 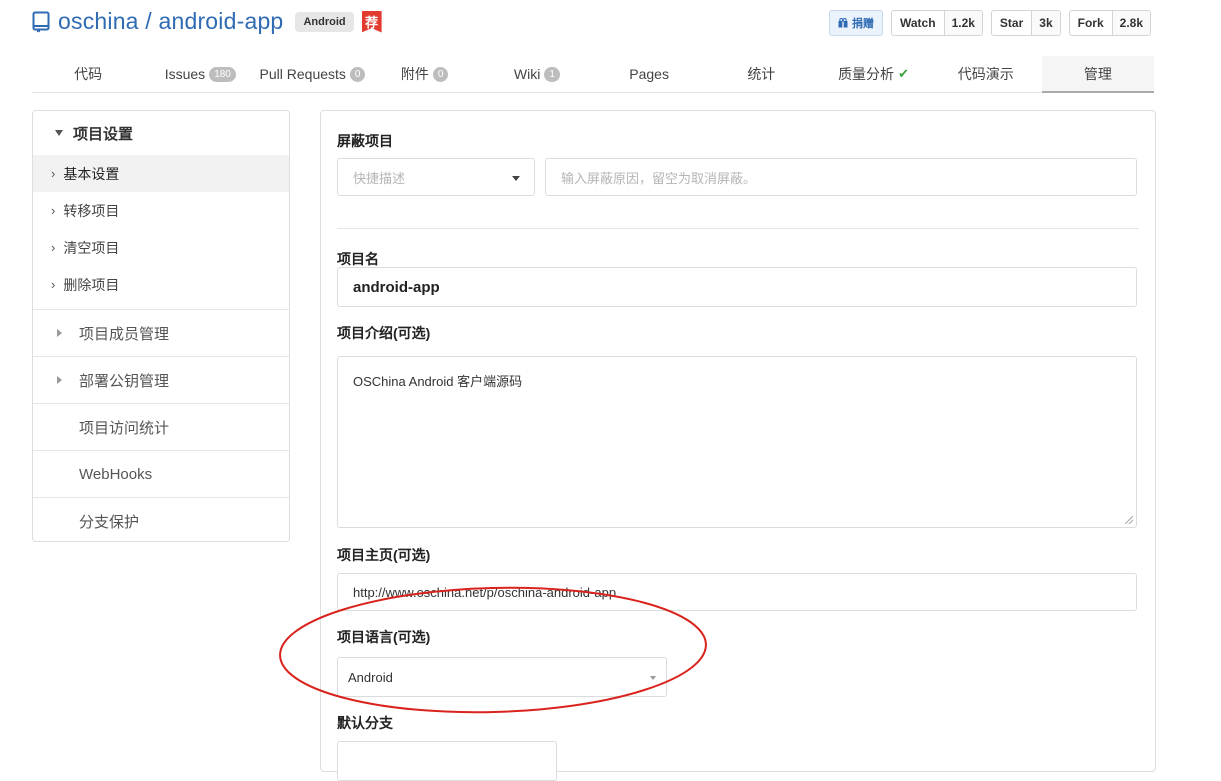 What do you see at coordinates (357, 74) in the screenshot?
I see `pr-count-badge: 0` at bounding box center [357, 74].